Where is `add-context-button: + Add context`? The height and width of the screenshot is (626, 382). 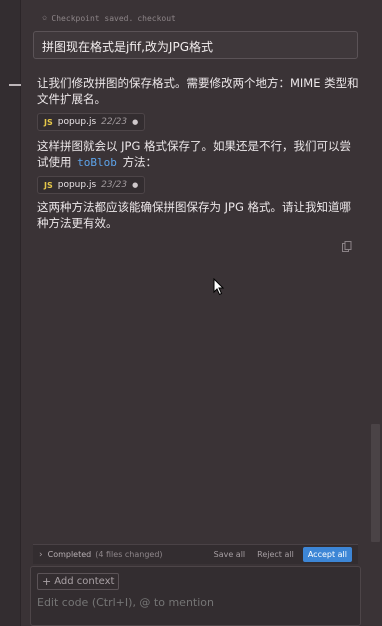
add-context-button: + Add context is located at coordinates (78, 581).